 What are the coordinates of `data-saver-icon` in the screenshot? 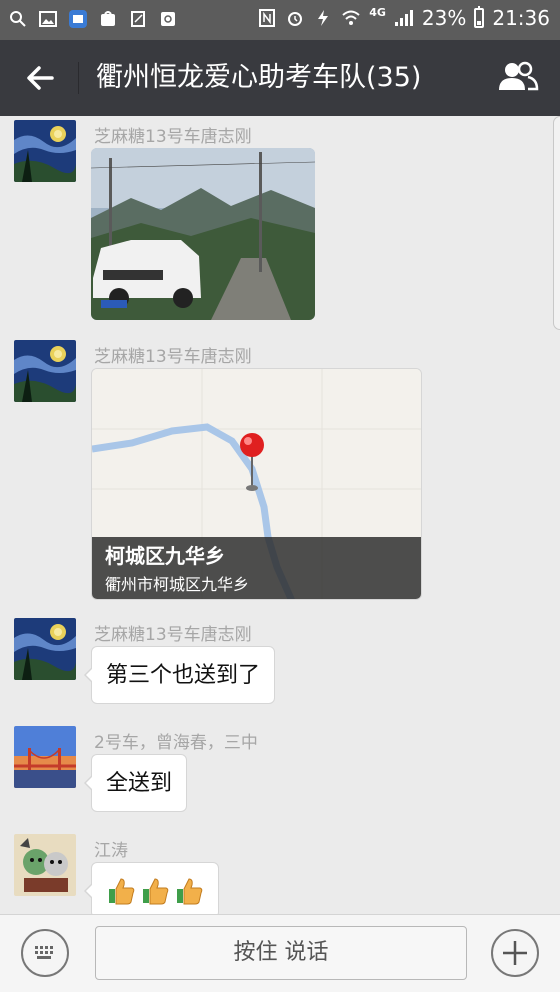 It's located at (323, 18).